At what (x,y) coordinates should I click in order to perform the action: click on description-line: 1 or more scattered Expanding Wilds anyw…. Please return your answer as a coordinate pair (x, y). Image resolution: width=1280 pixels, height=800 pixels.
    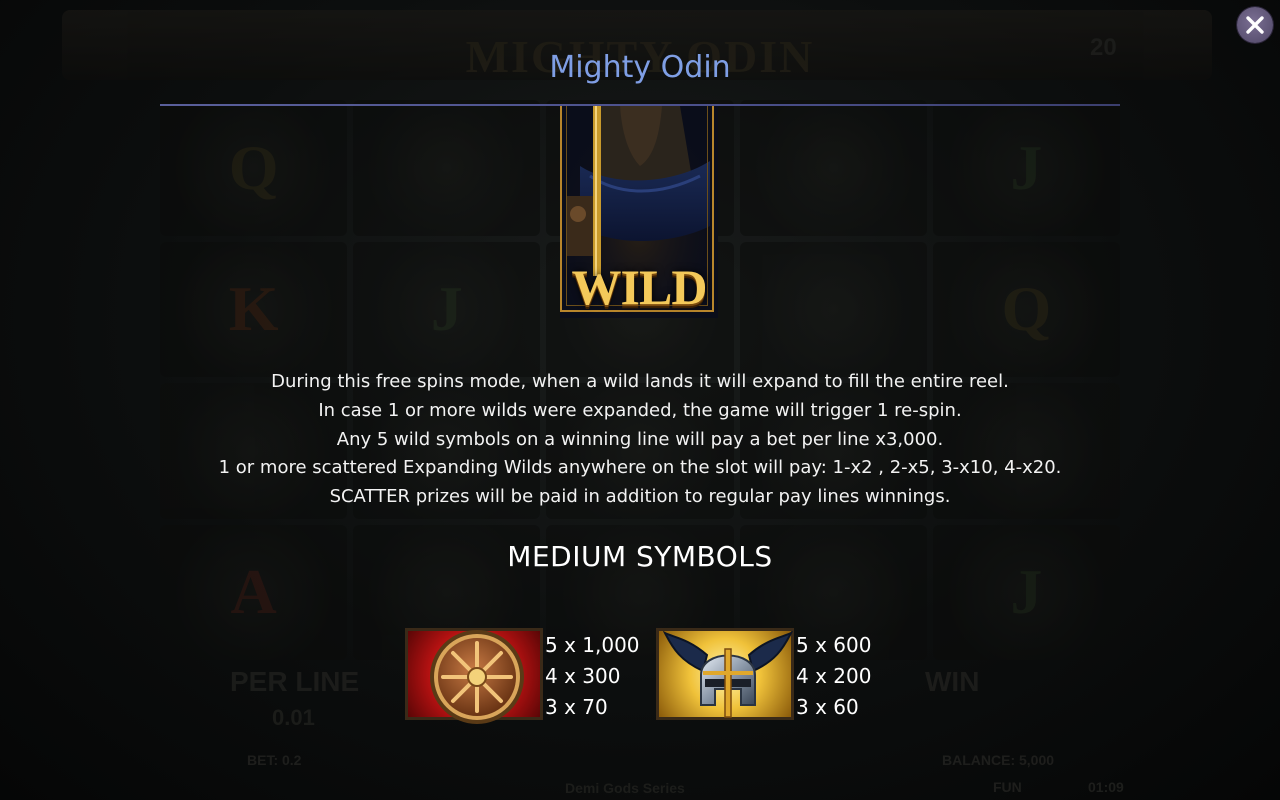
    Looking at the image, I should click on (640, 468).